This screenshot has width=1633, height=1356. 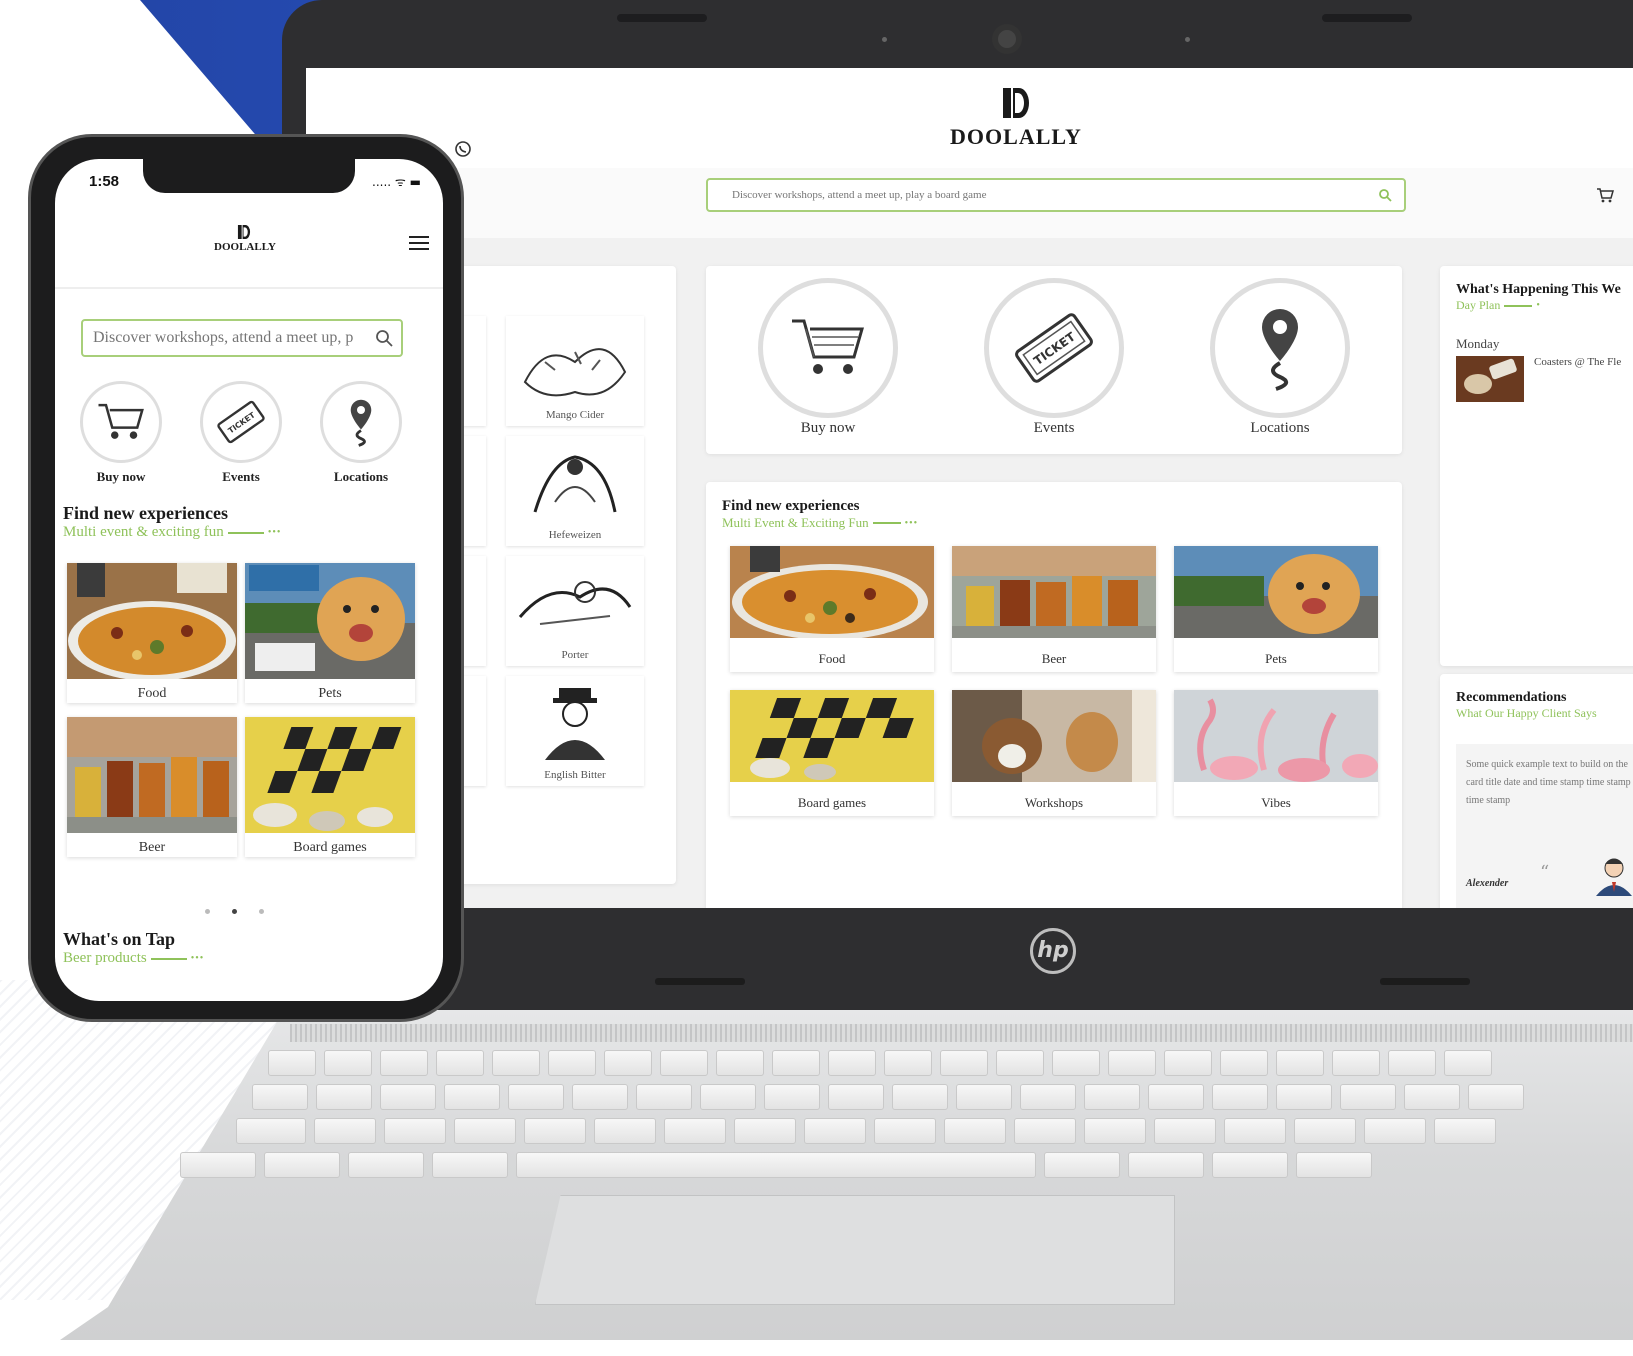 What do you see at coordinates (463, 149) in the screenshot?
I see `whatsapp-icon` at bounding box center [463, 149].